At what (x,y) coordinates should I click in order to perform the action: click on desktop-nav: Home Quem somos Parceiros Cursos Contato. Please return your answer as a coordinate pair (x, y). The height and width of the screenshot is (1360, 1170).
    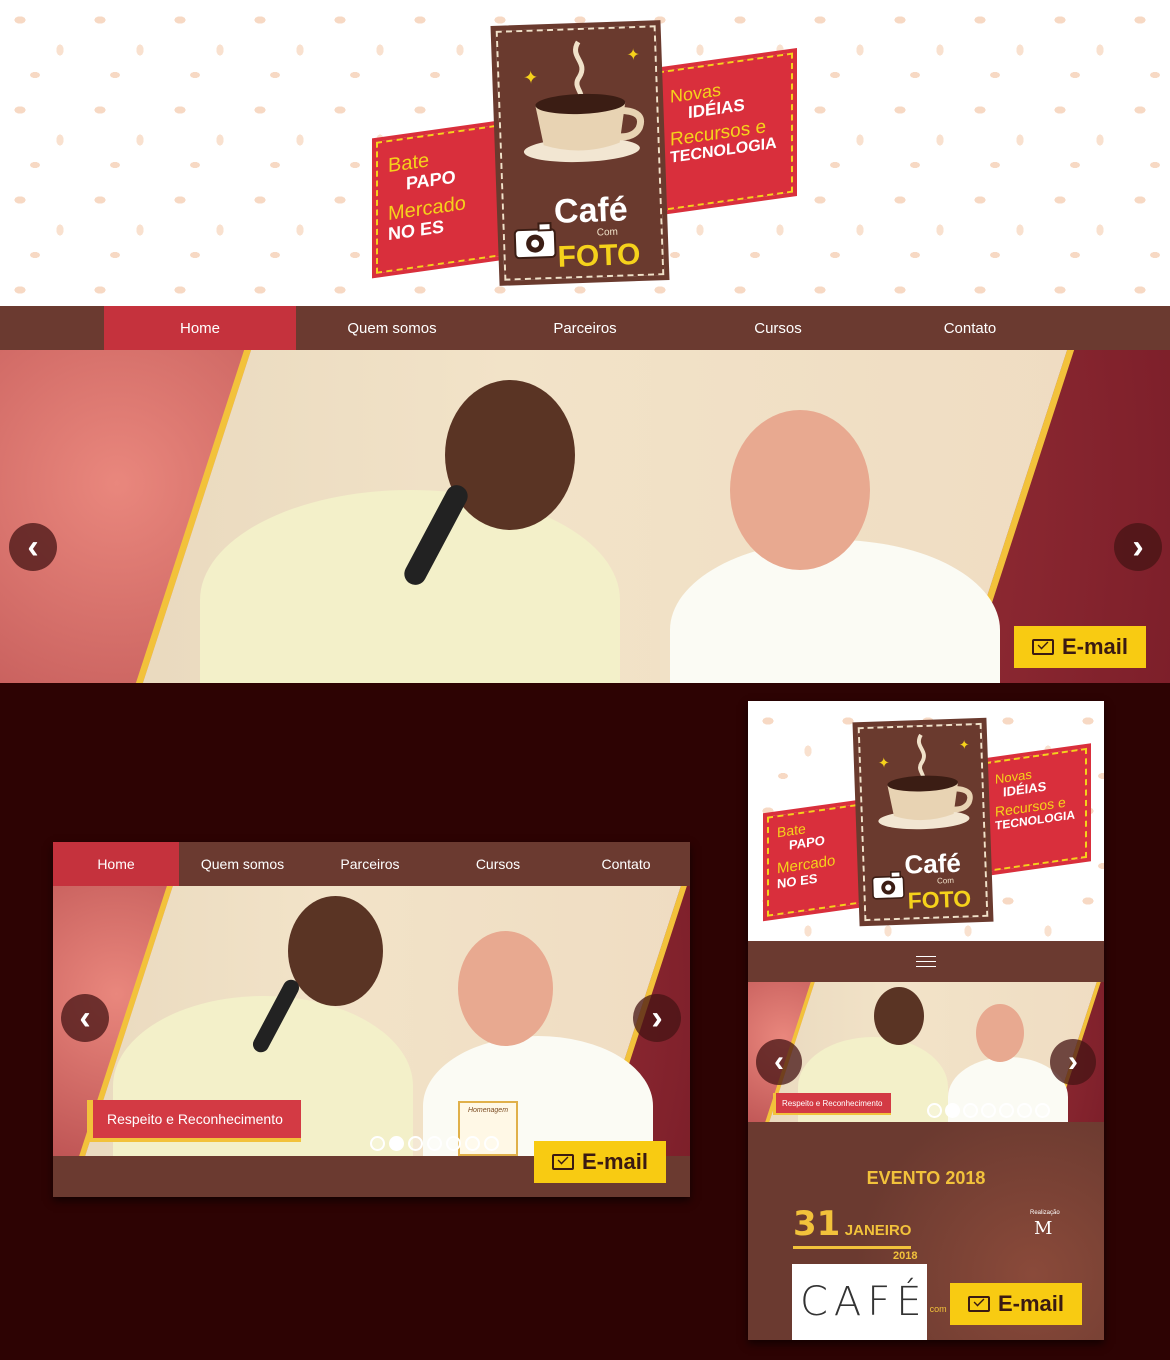
    Looking at the image, I should click on (585, 328).